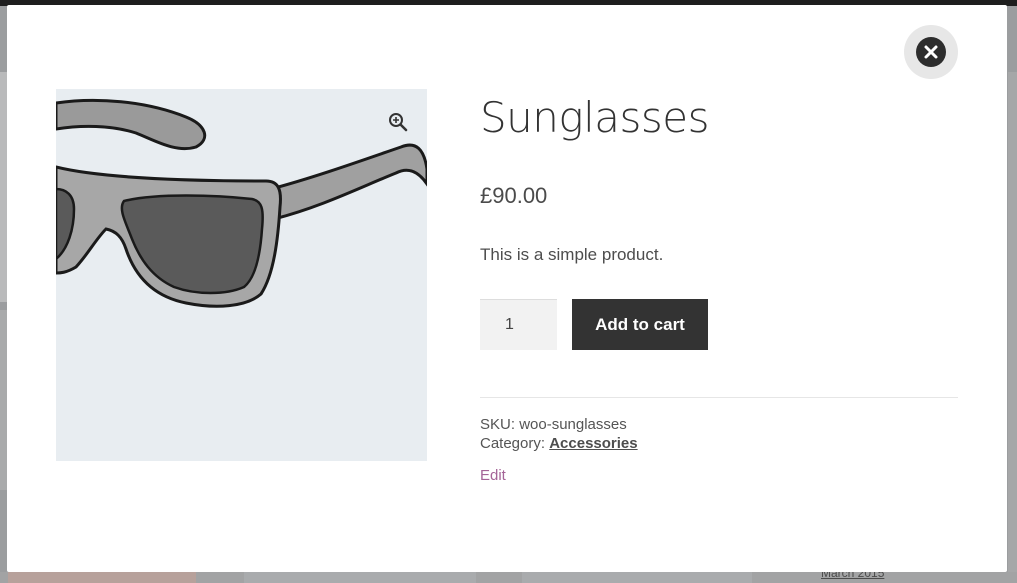  What do you see at coordinates (719, 424) in the screenshot?
I see `sku-line: SKU: woo-sunglasses` at bounding box center [719, 424].